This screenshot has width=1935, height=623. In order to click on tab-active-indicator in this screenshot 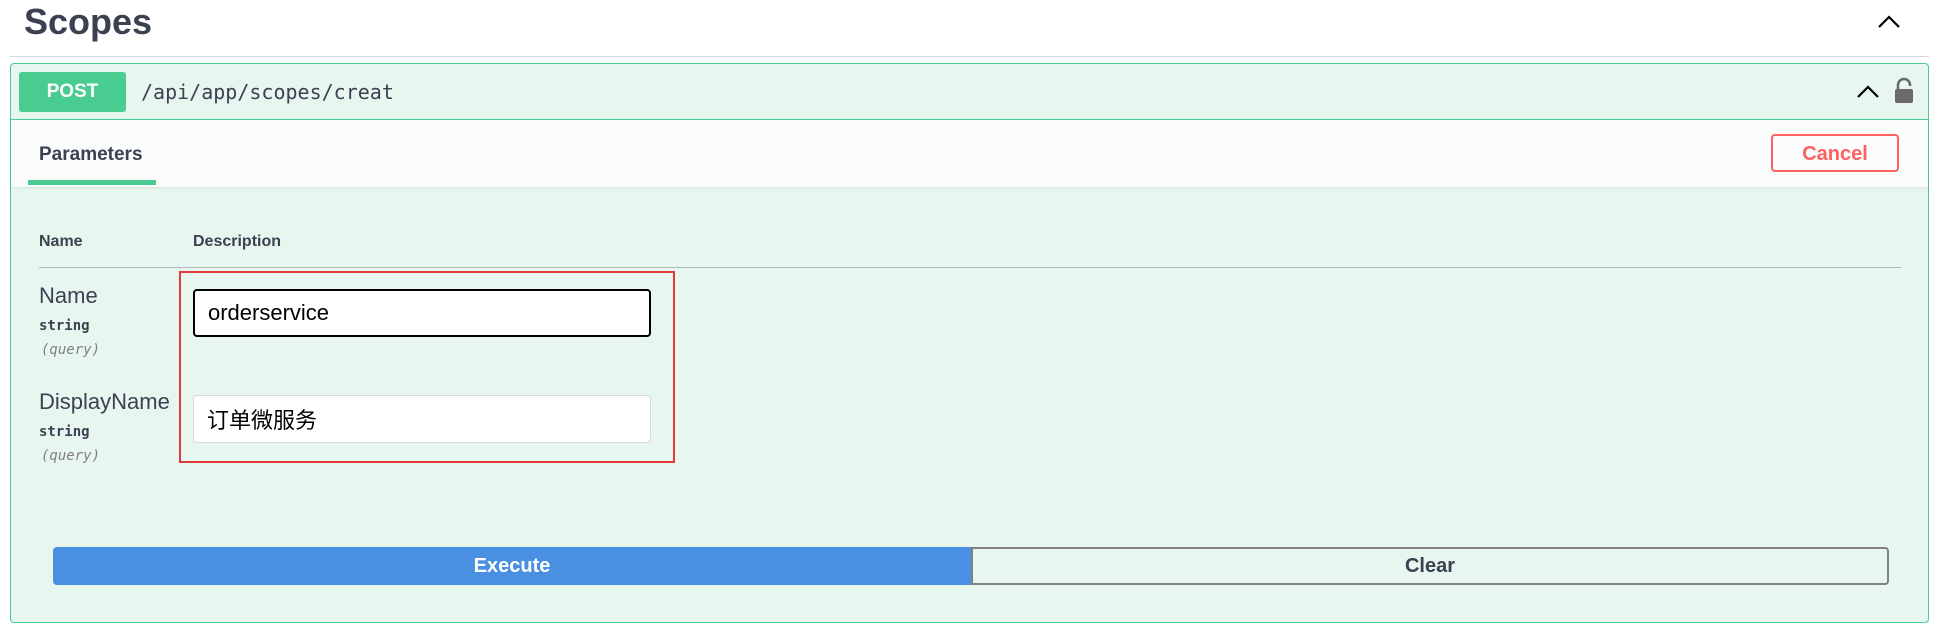, I will do `click(92, 182)`.